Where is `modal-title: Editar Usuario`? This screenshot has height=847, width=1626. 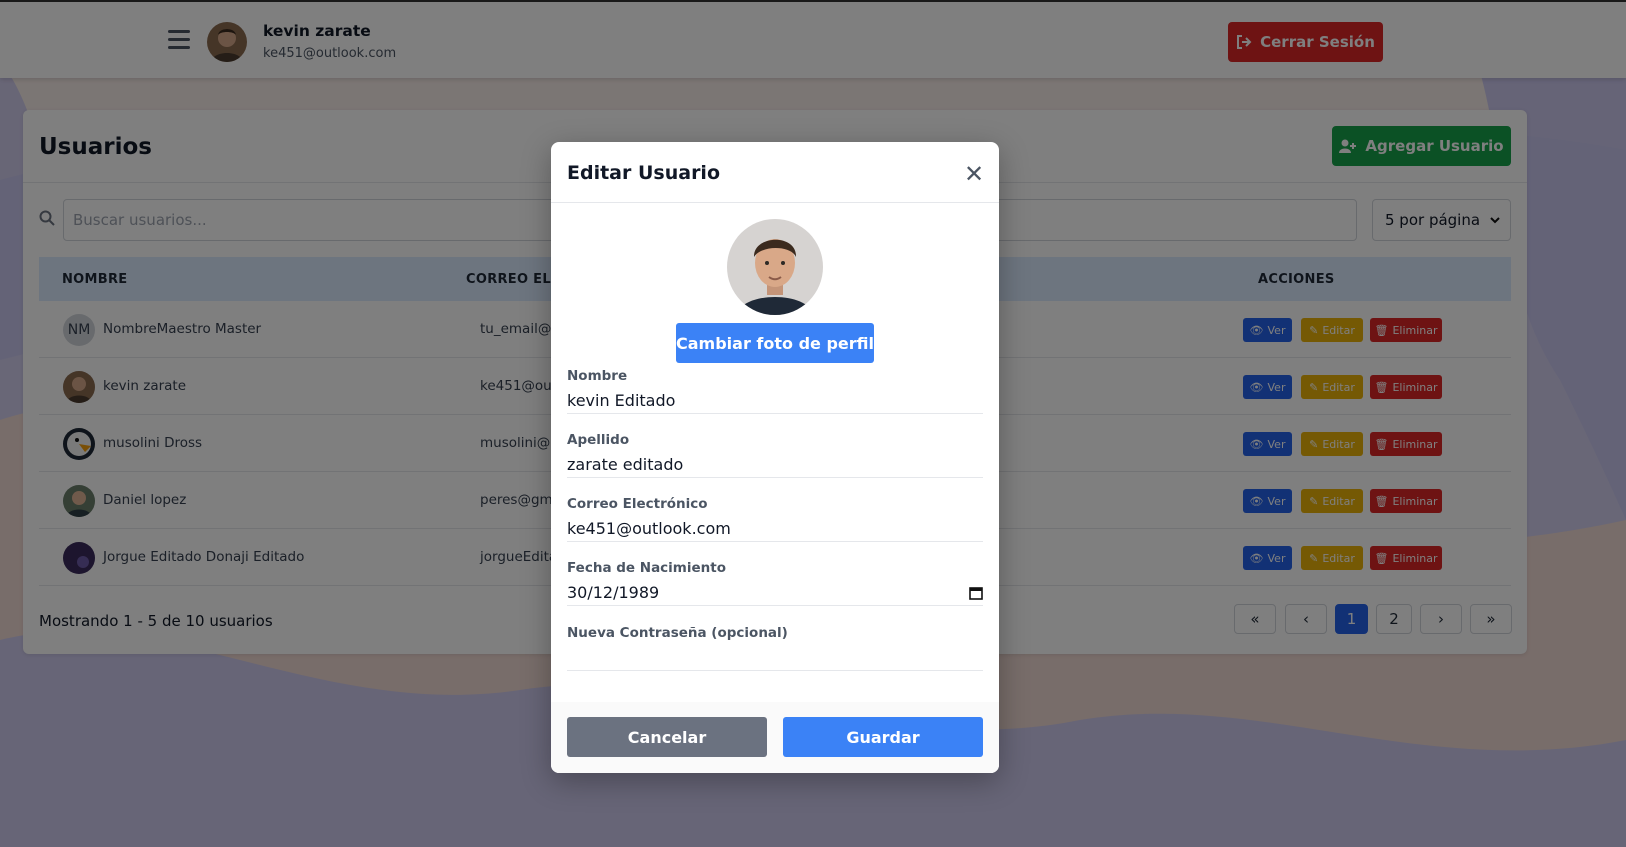 modal-title: Editar Usuario is located at coordinates (644, 173).